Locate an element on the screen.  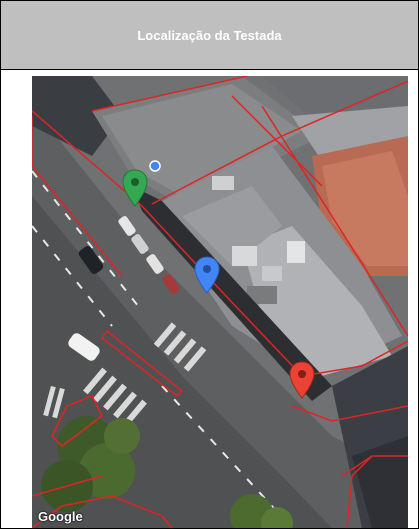
panel-header: Localização da Testada is located at coordinates (209, 35).